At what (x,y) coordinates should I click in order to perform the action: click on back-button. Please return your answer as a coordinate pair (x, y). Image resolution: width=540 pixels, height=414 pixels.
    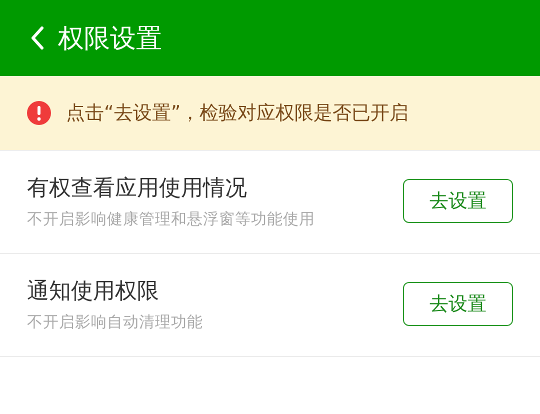
    Looking at the image, I should click on (37, 38).